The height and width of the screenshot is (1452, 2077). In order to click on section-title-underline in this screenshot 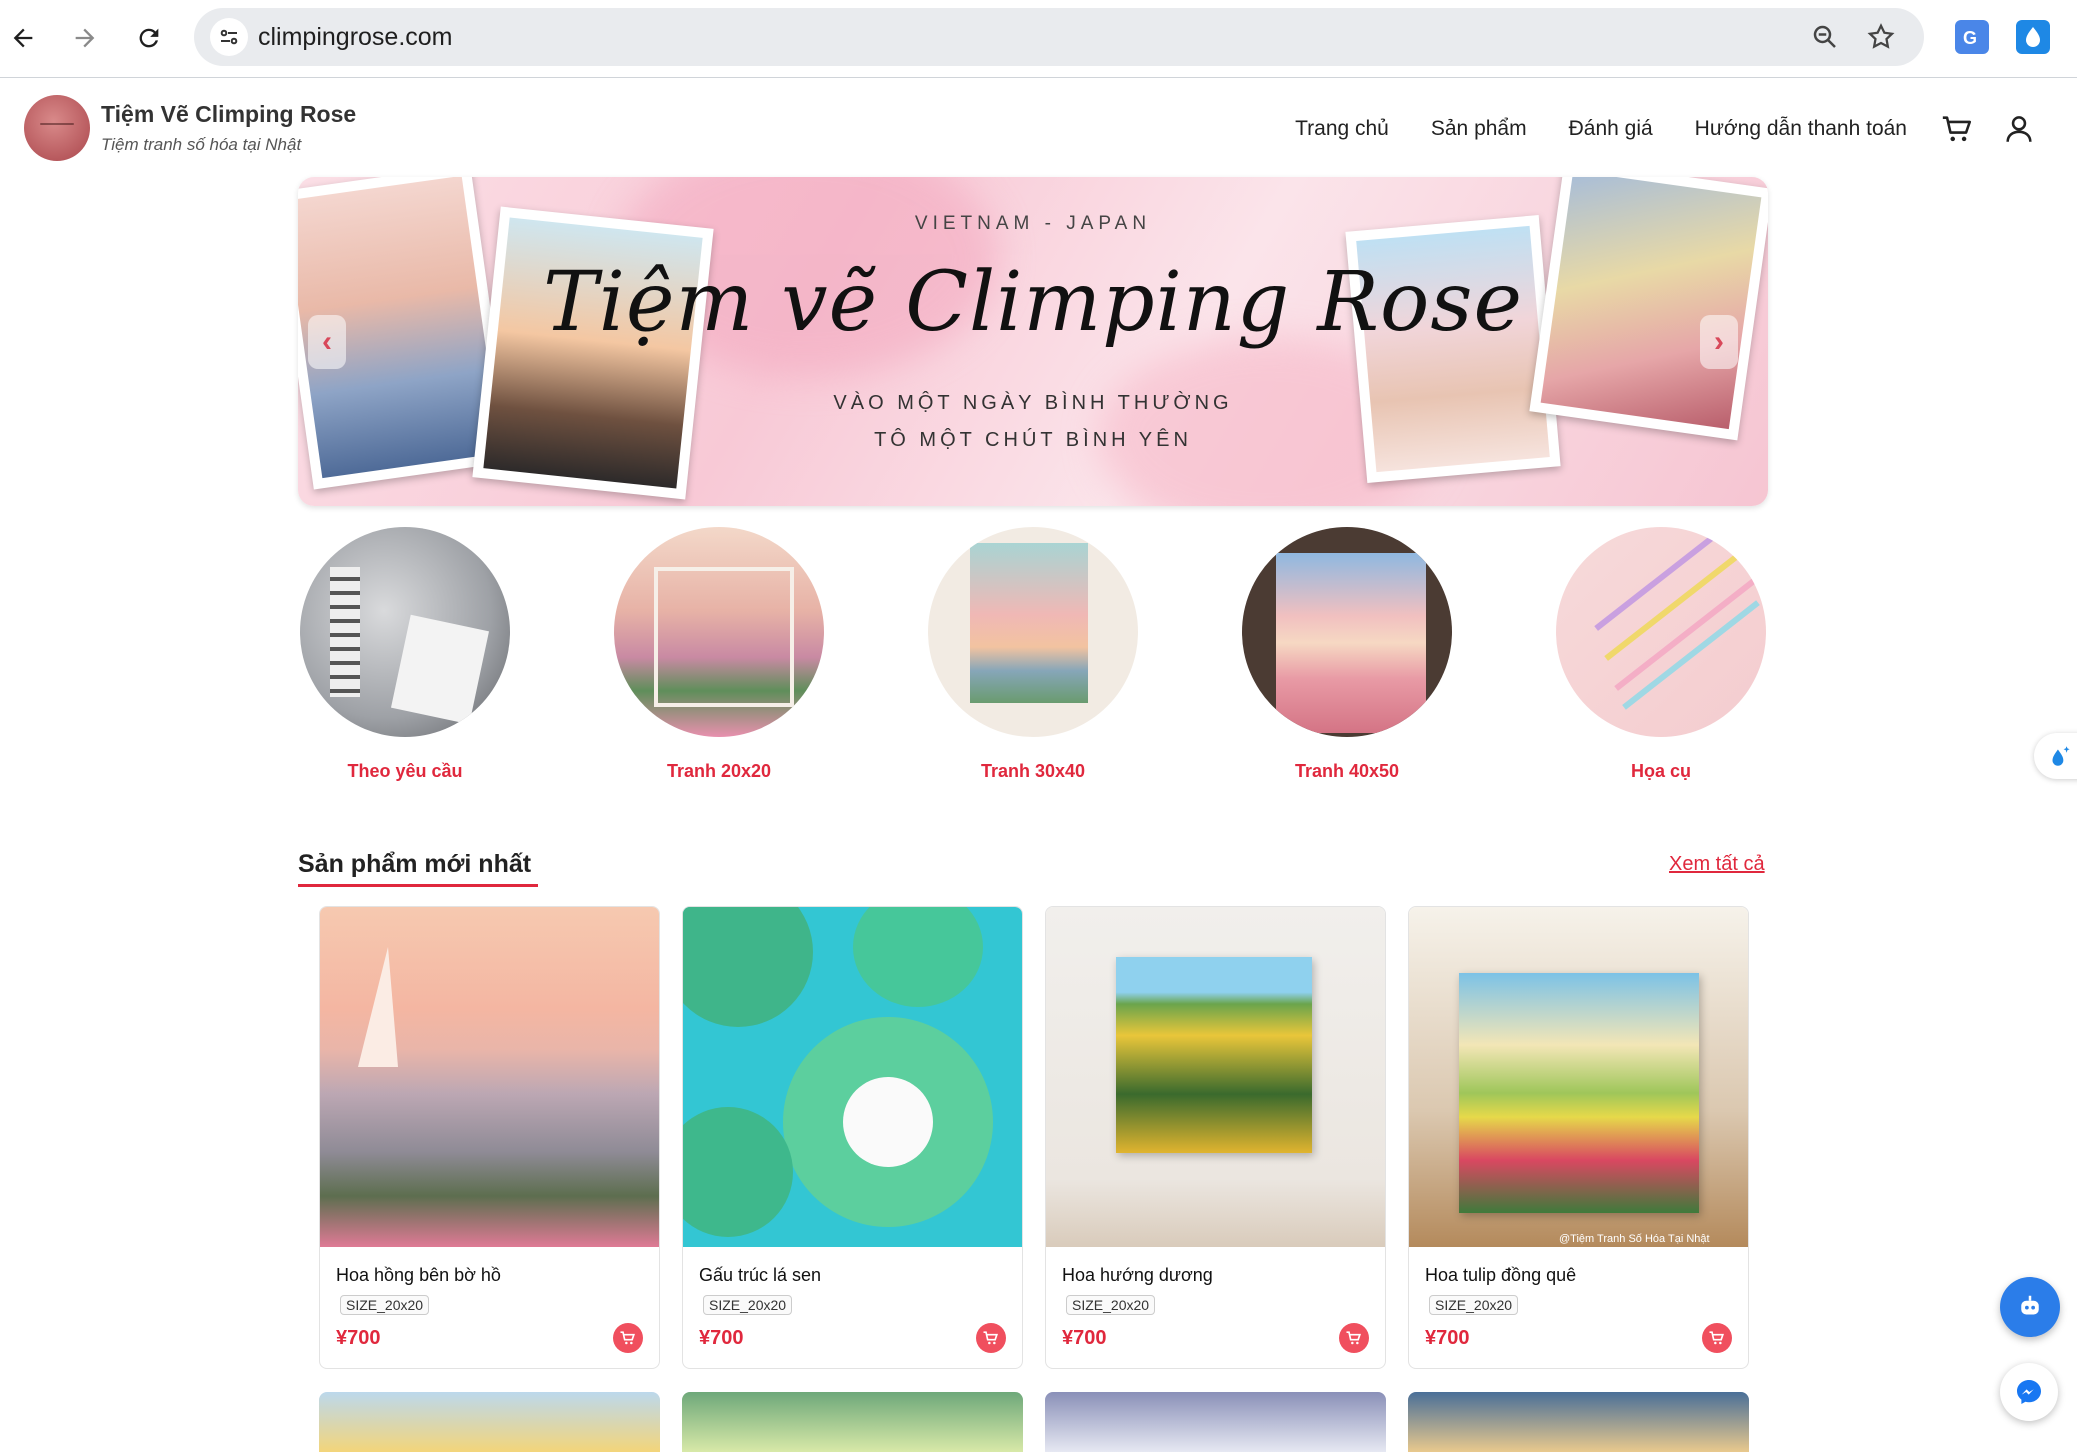, I will do `click(418, 885)`.